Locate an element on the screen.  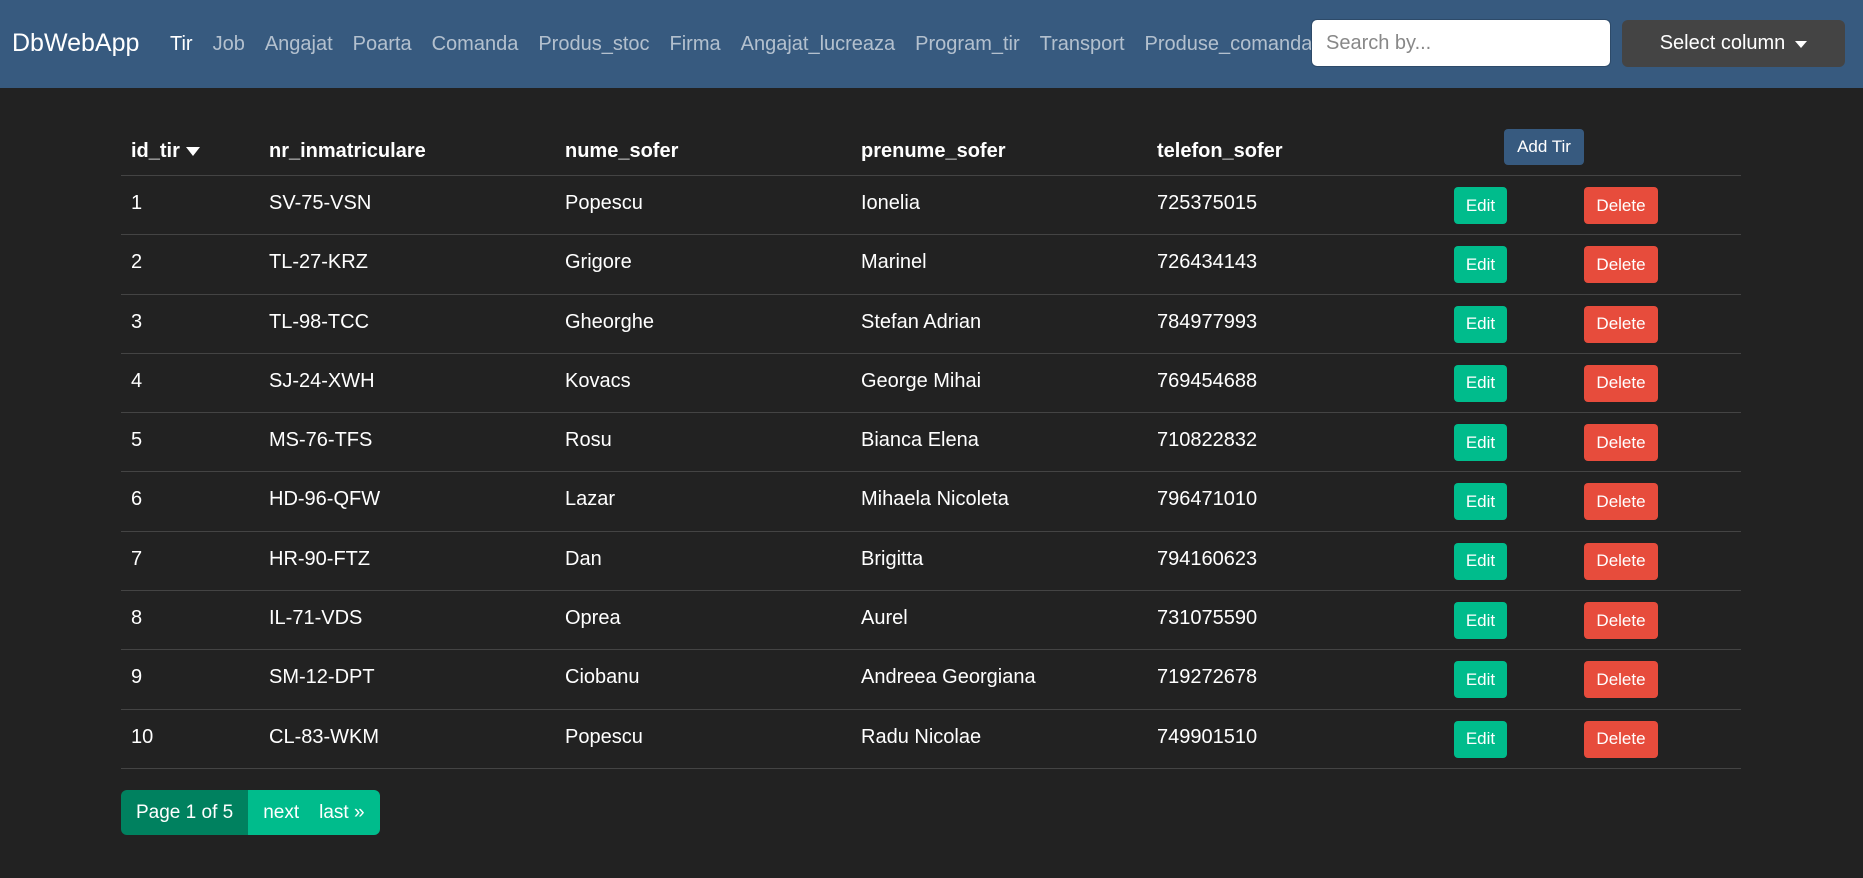
column-header-nr_inmatriculare: nr_inmatriculare is located at coordinates (347, 151).